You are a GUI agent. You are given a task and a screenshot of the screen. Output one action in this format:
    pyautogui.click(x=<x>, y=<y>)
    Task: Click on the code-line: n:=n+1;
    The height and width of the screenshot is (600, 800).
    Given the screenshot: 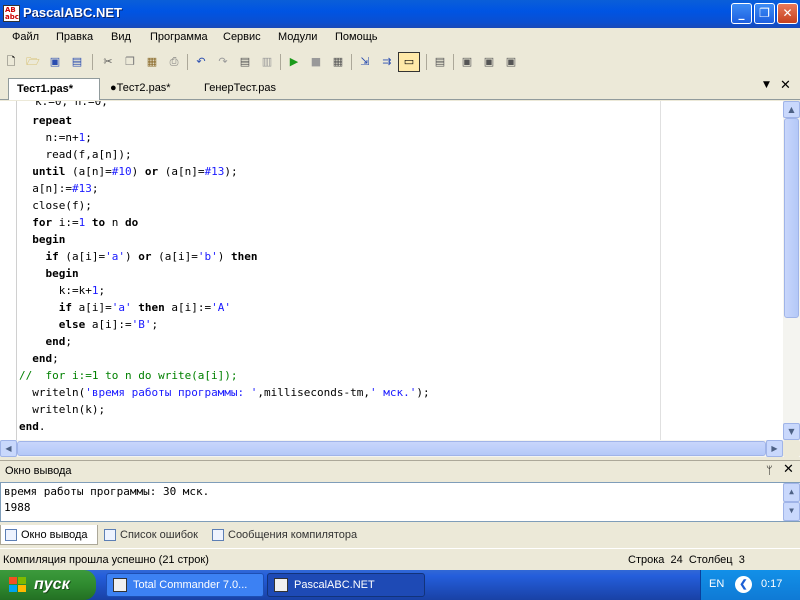 What is the action you would take?
    pyautogui.click(x=55, y=137)
    